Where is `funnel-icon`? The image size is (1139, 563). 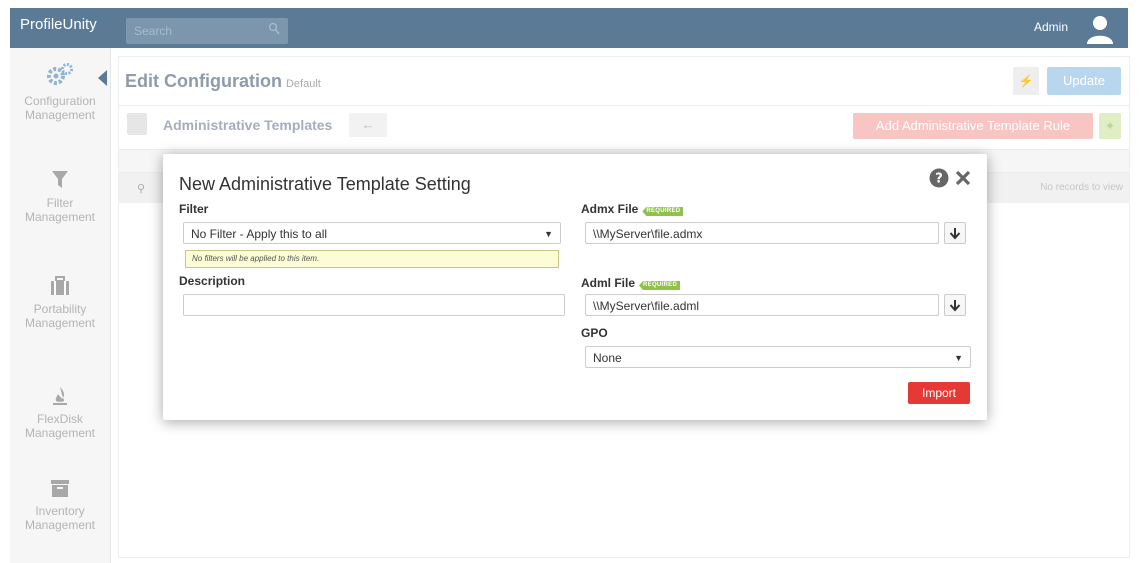 funnel-icon is located at coordinates (60, 179).